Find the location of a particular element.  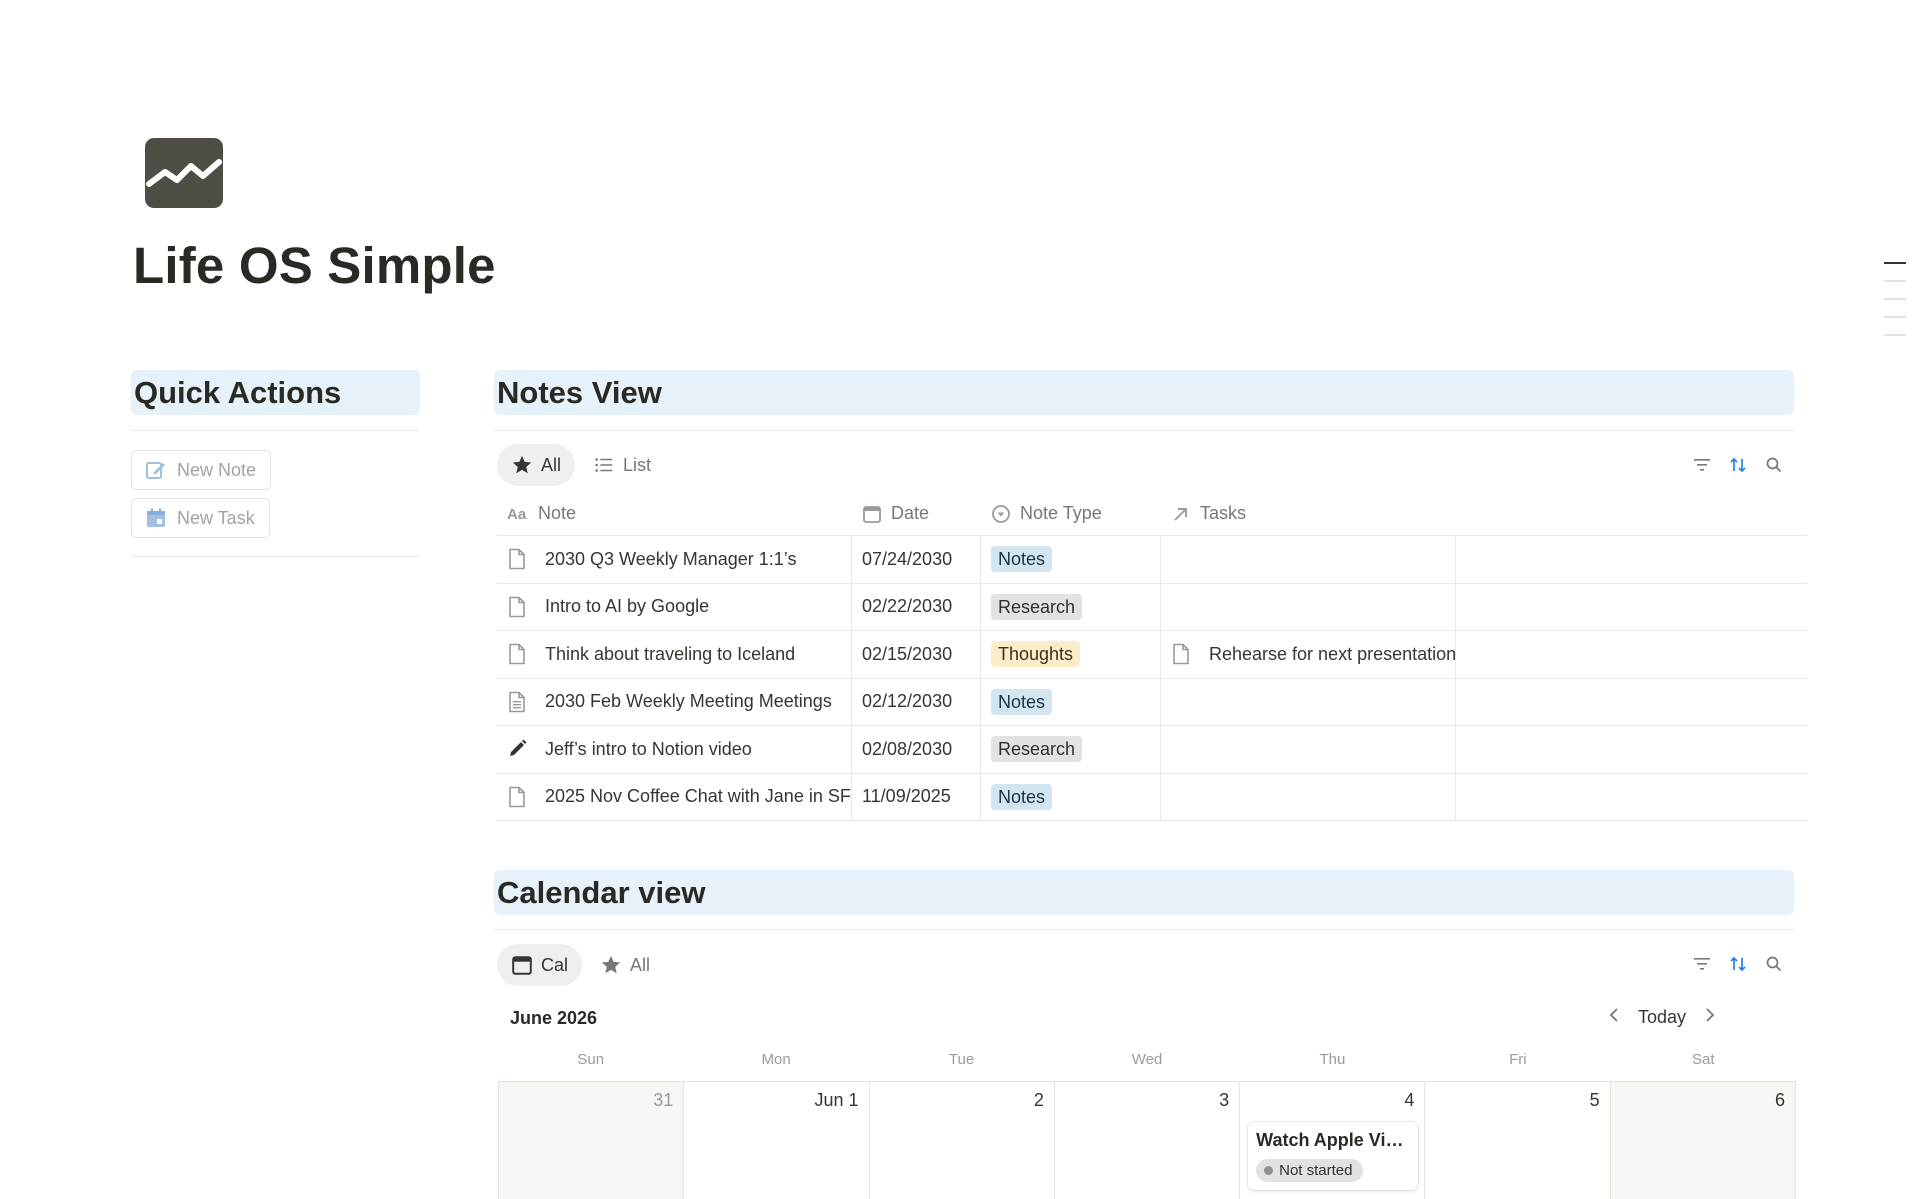

cell-note: Intro to AI by Google is located at coordinates (674, 606).